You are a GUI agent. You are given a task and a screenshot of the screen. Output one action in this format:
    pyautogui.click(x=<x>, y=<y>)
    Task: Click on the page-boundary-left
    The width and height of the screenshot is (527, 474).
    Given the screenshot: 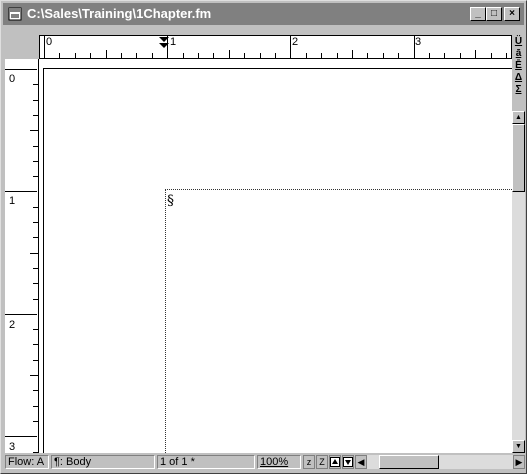 What is the action you would take?
    pyautogui.click(x=43, y=260)
    